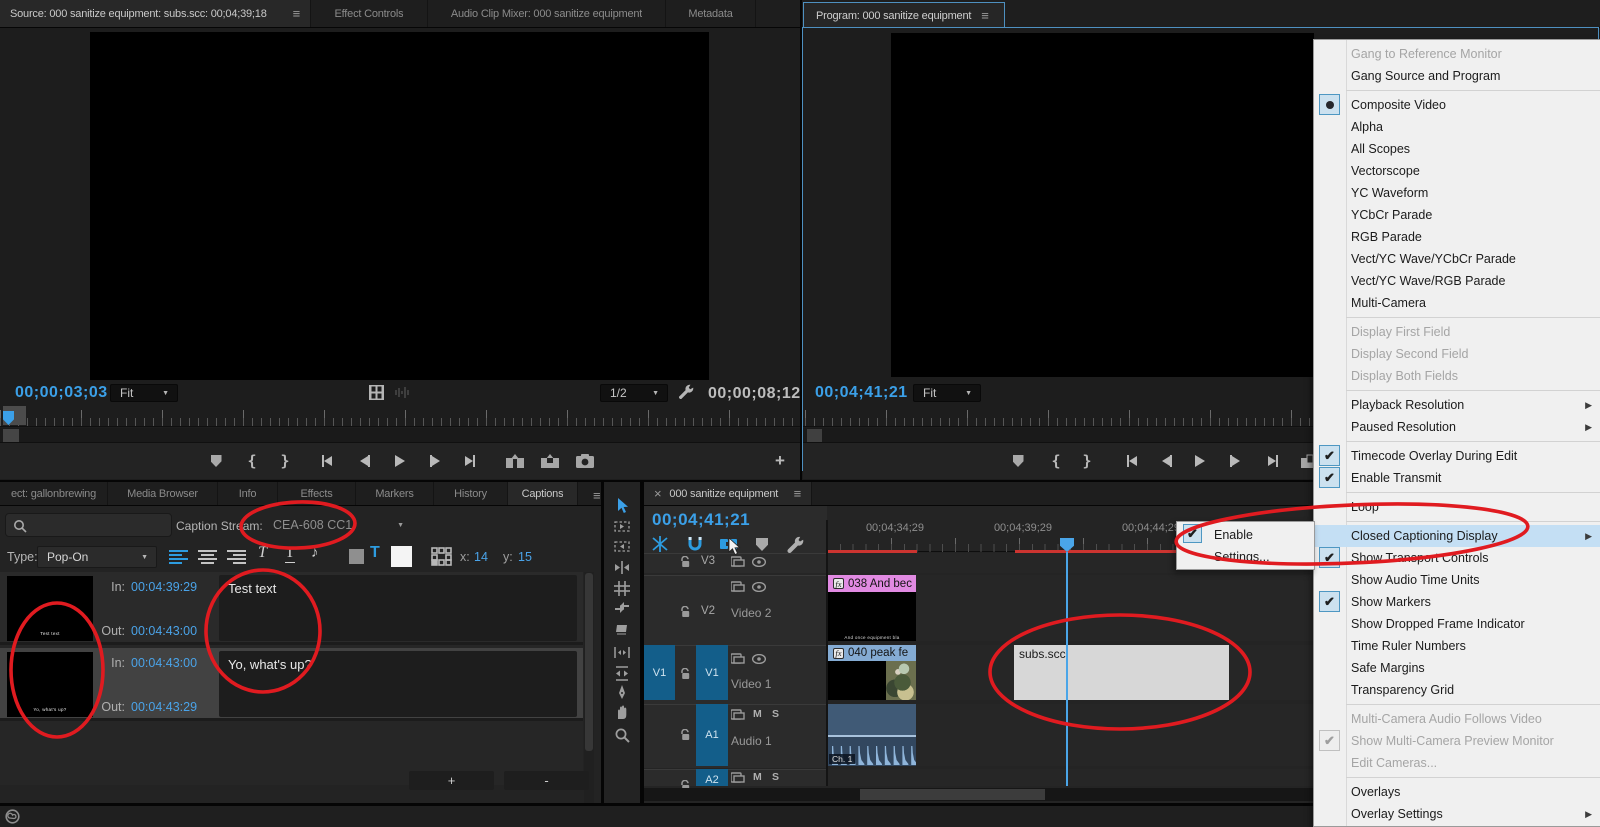  Describe the element at coordinates (761, 741) in the screenshot. I see `track-name-a1: Audio 1` at that location.